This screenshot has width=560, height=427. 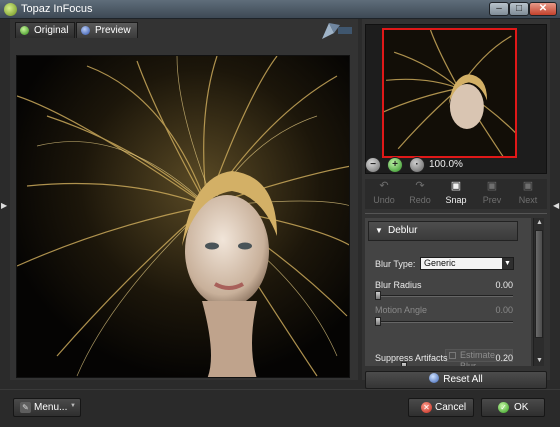 I want to click on blur-radius-slider-thumb, so click(x=378, y=295).